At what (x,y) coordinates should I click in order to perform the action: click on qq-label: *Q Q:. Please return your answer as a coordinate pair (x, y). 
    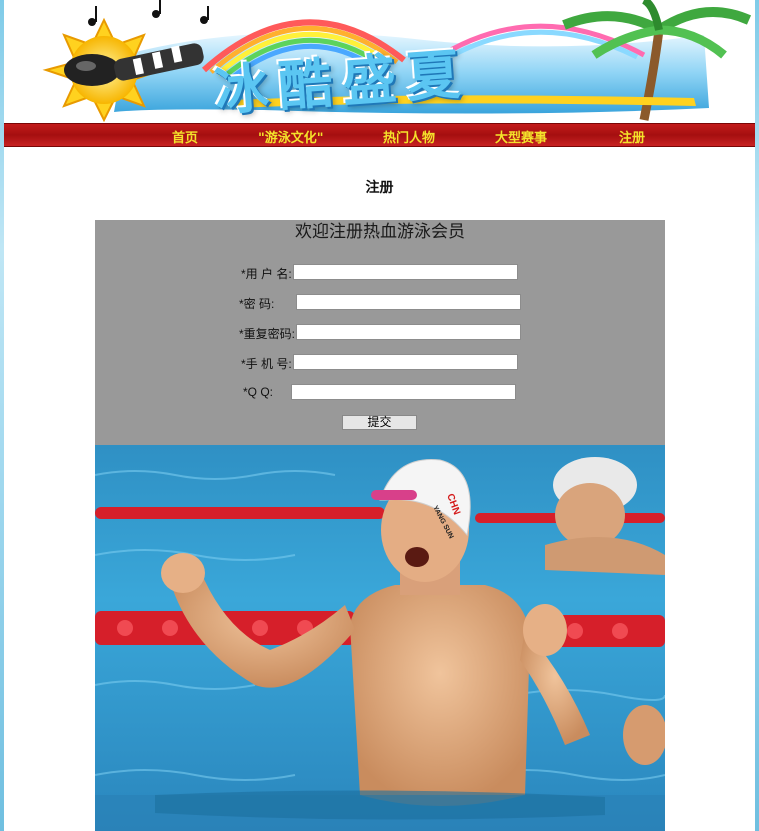
    Looking at the image, I should click on (258, 392).